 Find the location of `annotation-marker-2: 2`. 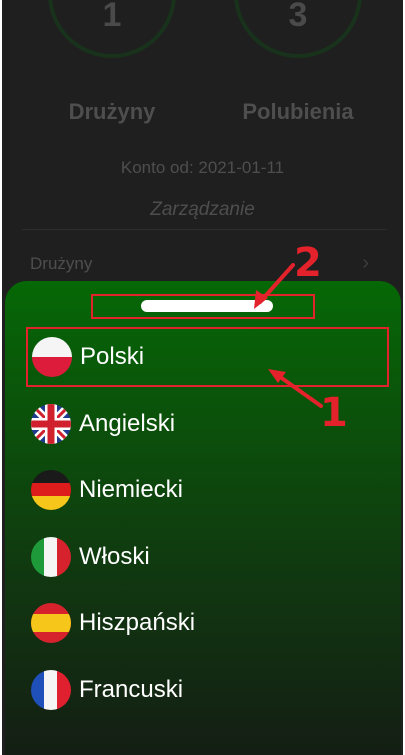

annotation-marker-2: 2 is located at coordinates (308, 263).